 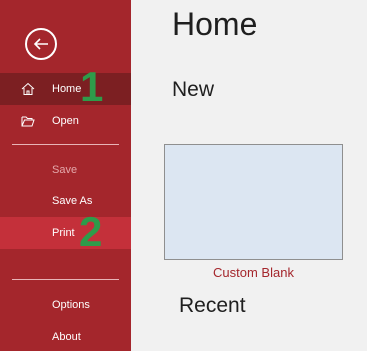 I want to click on sidebar-item-open: Open, so click(x=65, y=121).